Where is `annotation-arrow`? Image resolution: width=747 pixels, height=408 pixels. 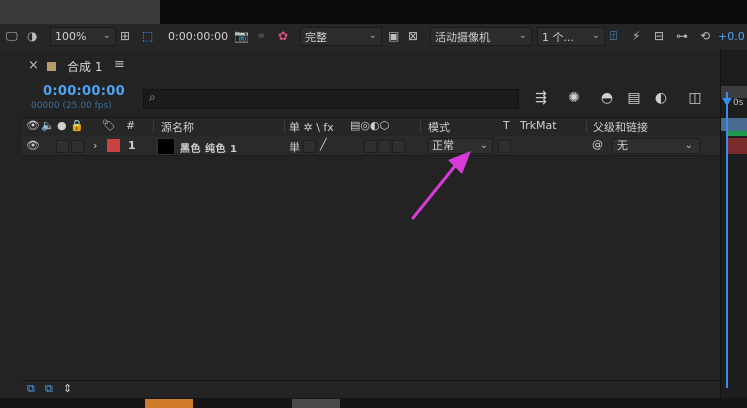
annotation-arrow is located at coordinates (441, 185).